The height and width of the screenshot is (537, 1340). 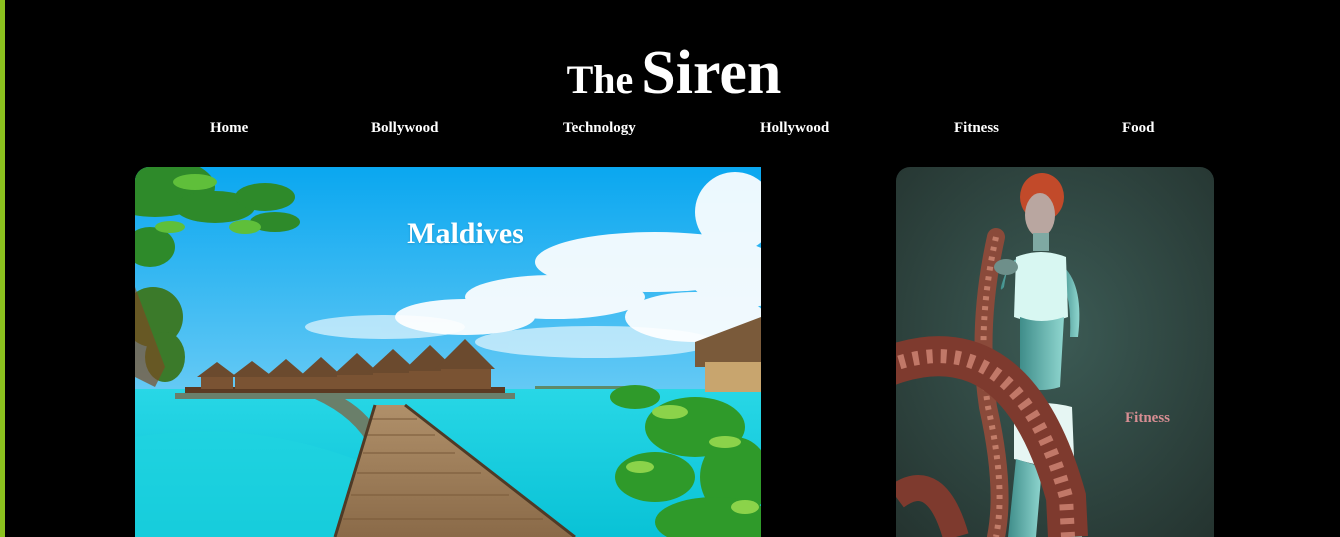 What do you see at coordinates (405, 128) in the screenshot?
I see `nav-bollywood: Bollywood` at bounding box center [405, 128].